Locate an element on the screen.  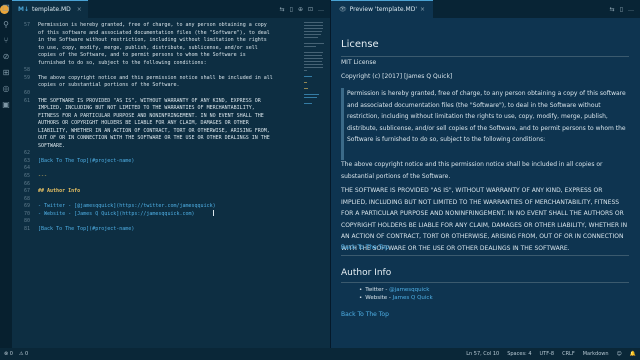
line-number: 59 is located at coordinates (26, 77).